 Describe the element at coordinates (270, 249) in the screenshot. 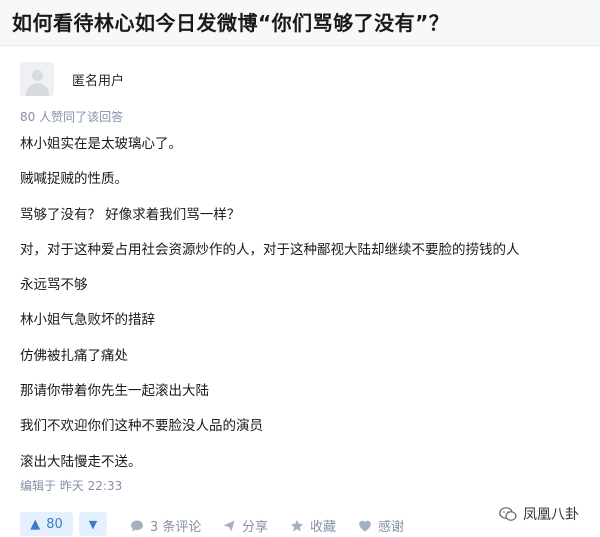

I see `answer-paragraph: 对，对于这种爱占用社会资源炒作的人，对于这种鄙视大陆却继续不要脸的捞钱的人` at that location.